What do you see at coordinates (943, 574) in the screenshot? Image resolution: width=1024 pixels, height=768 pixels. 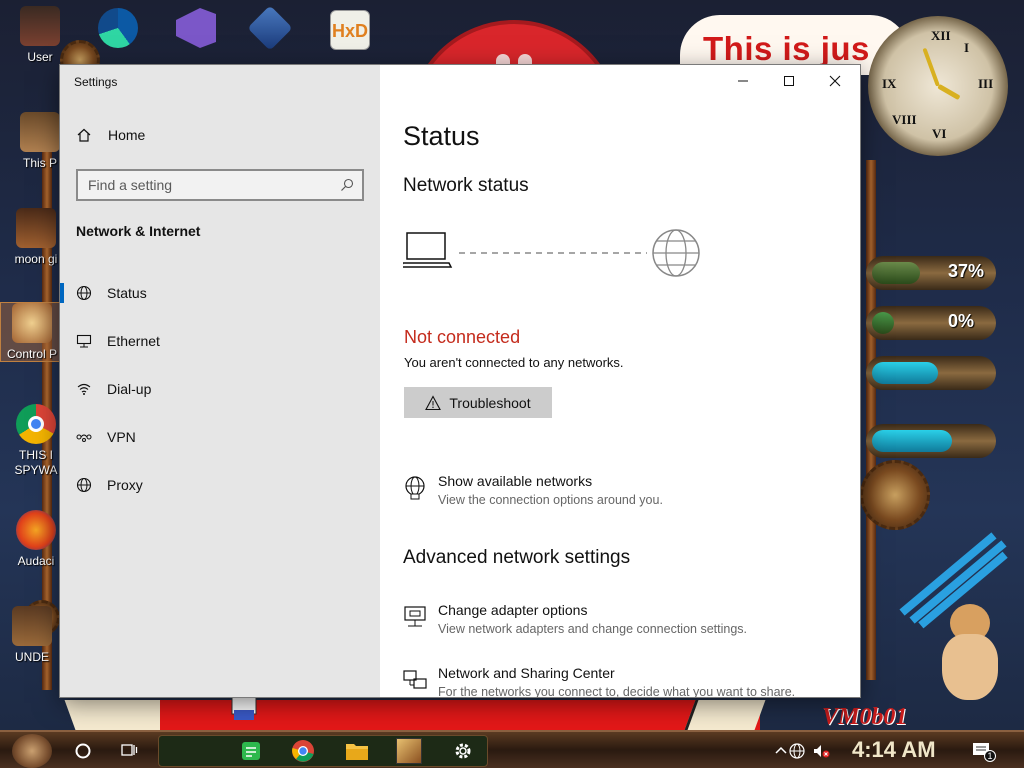 I see `tube-decoration` at bounding box center [943, 574].